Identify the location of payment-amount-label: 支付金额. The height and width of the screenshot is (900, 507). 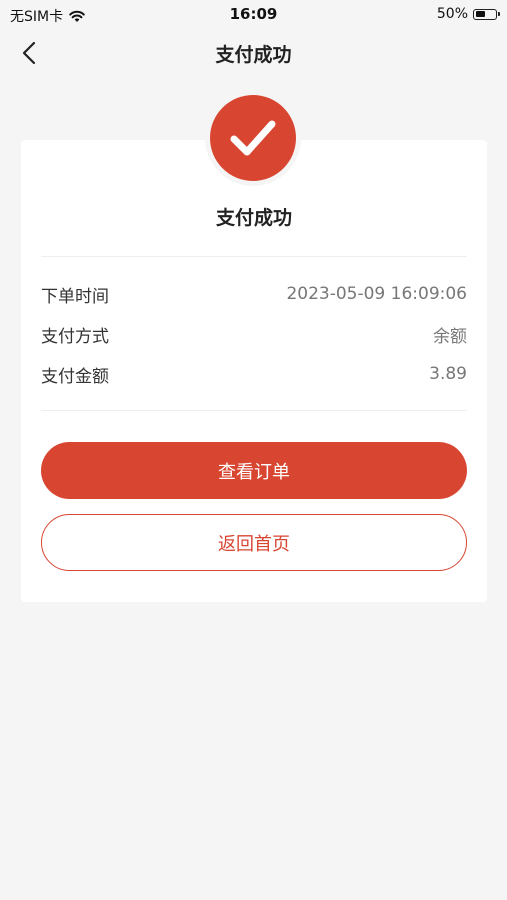
(75, 376).